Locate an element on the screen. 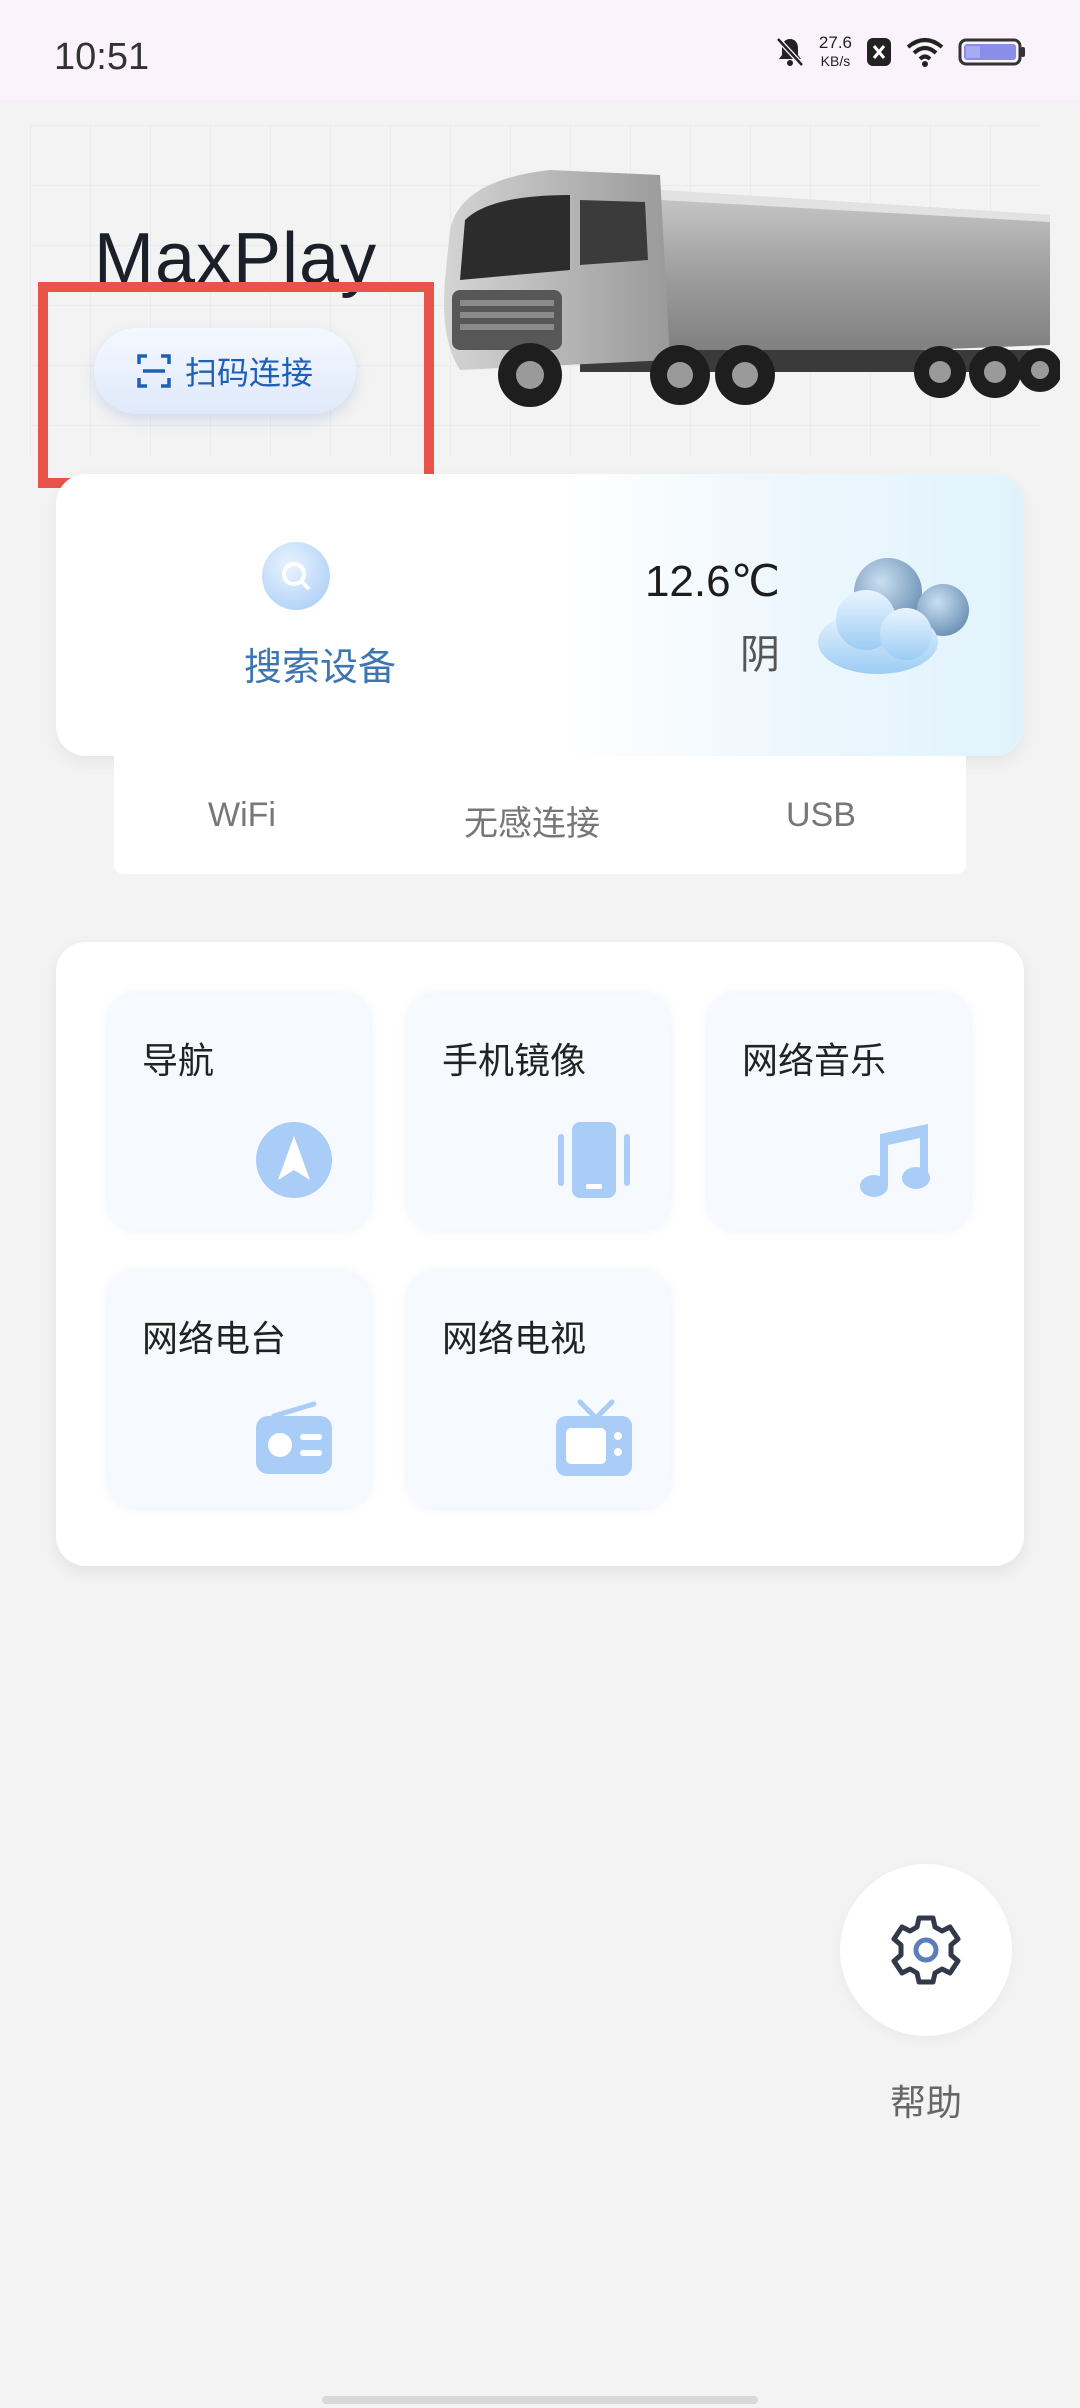 The image size is (1080, 2408). gear-icon is located at coordinates (926, 1950).